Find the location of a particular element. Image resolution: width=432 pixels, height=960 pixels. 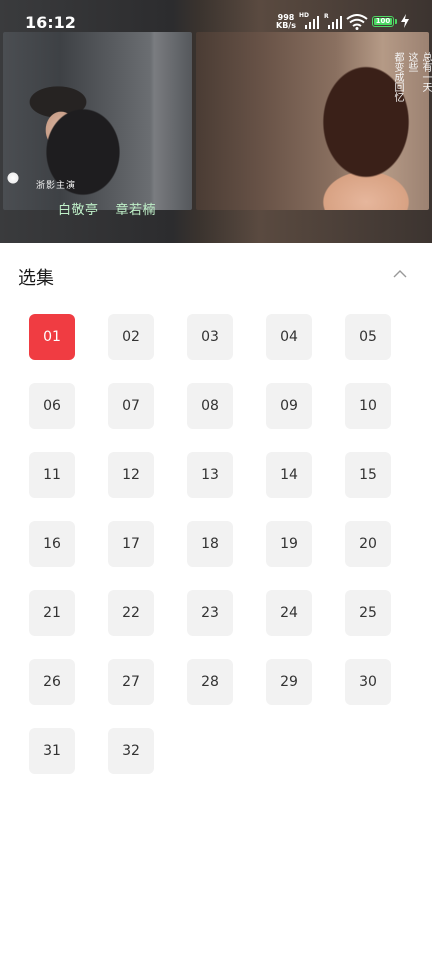

video-logo-text: 浙影主演 is located at coordinates (56, 186).